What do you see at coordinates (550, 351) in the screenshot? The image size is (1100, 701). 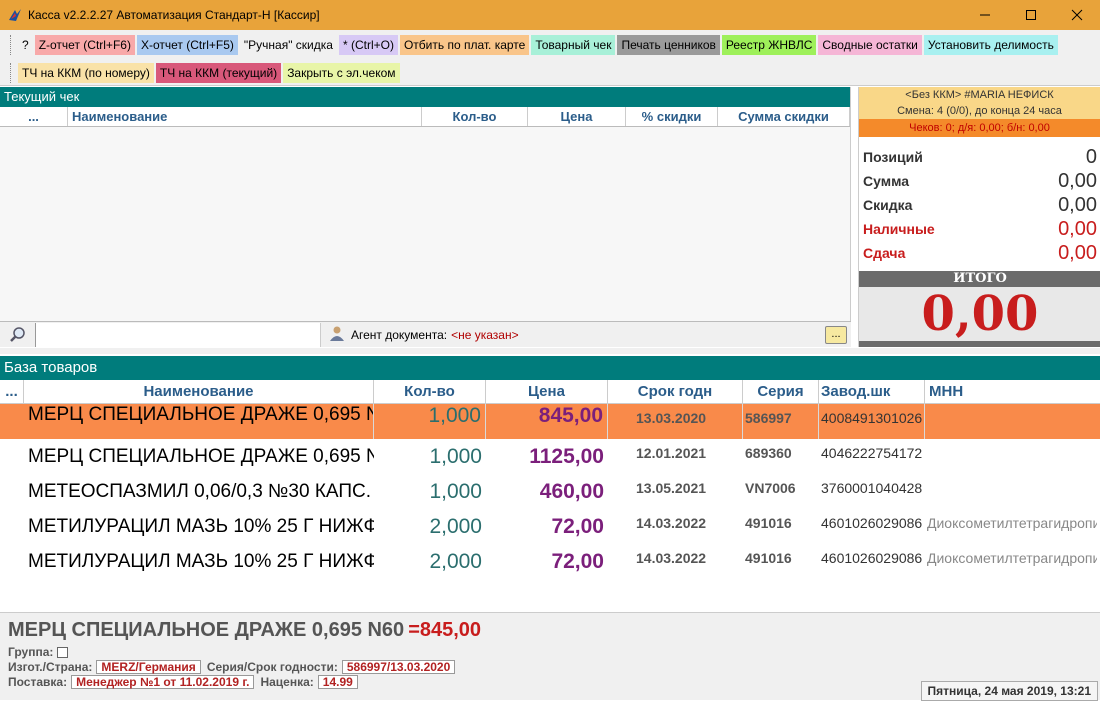 I see `panel-splitter` at bounding box center [550, 351].